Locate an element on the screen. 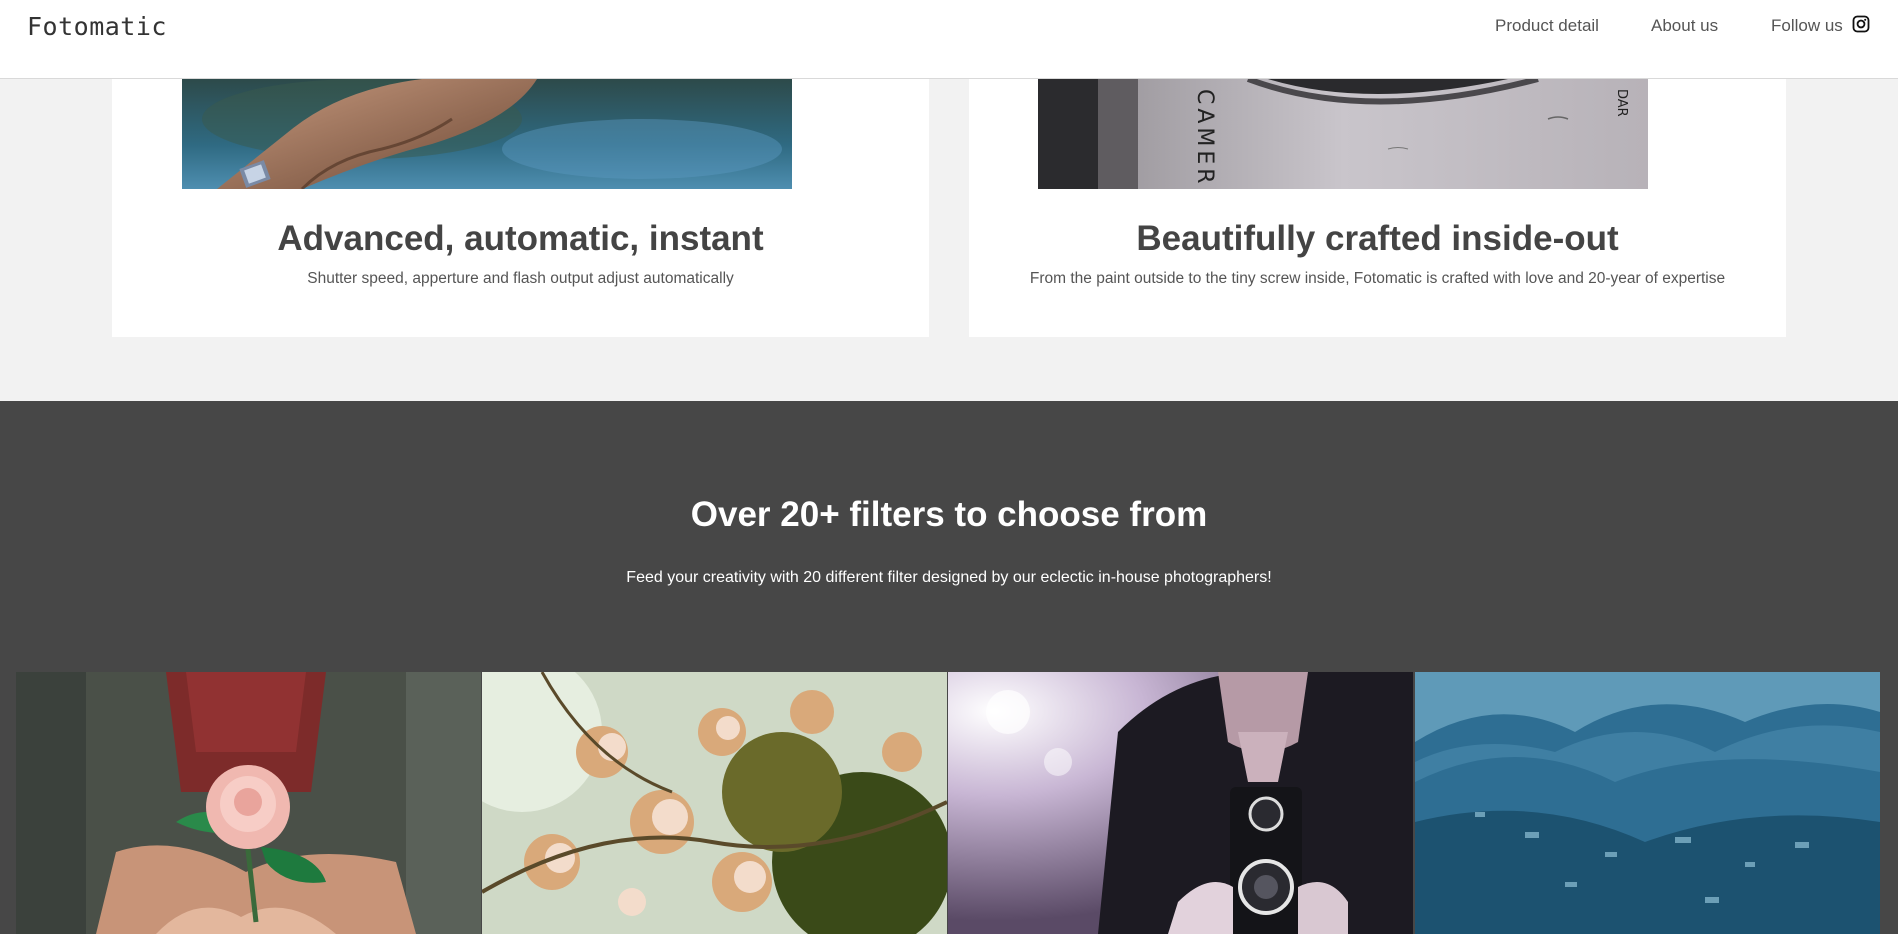  svg-text: CAMER is located at coordinates (1204, 138).